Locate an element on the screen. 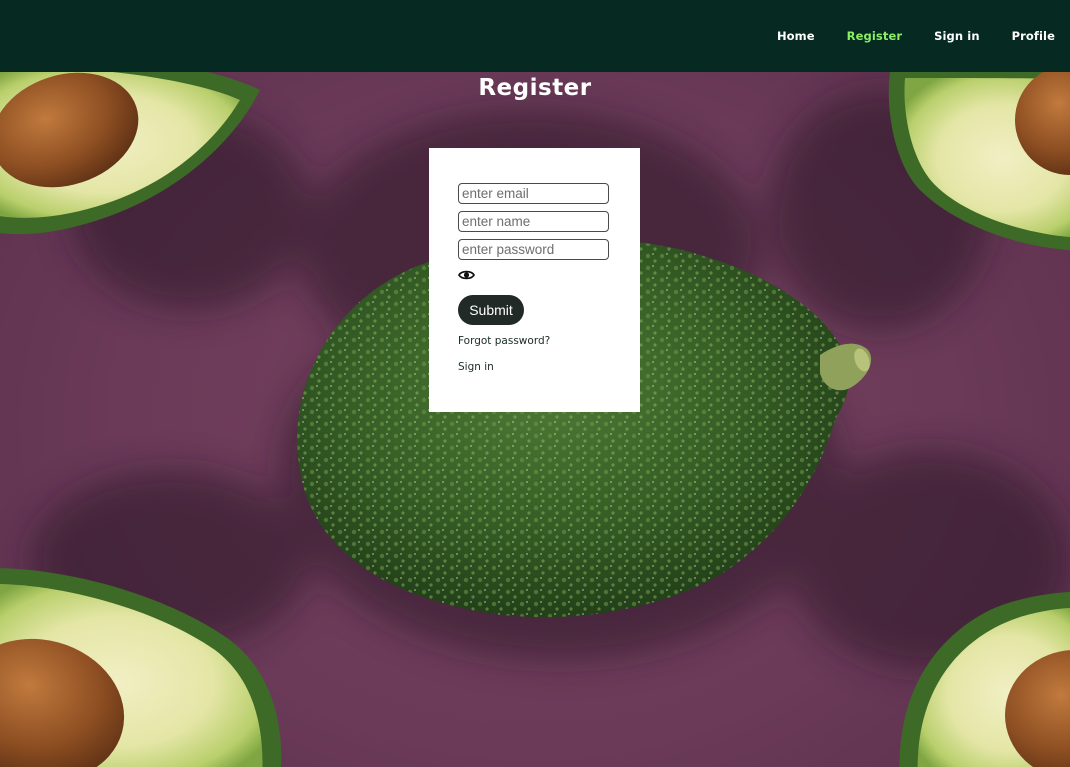 Image resolution: width=1070 pixels, height=767 pixels. password-field is located at coordinates (533, 249).